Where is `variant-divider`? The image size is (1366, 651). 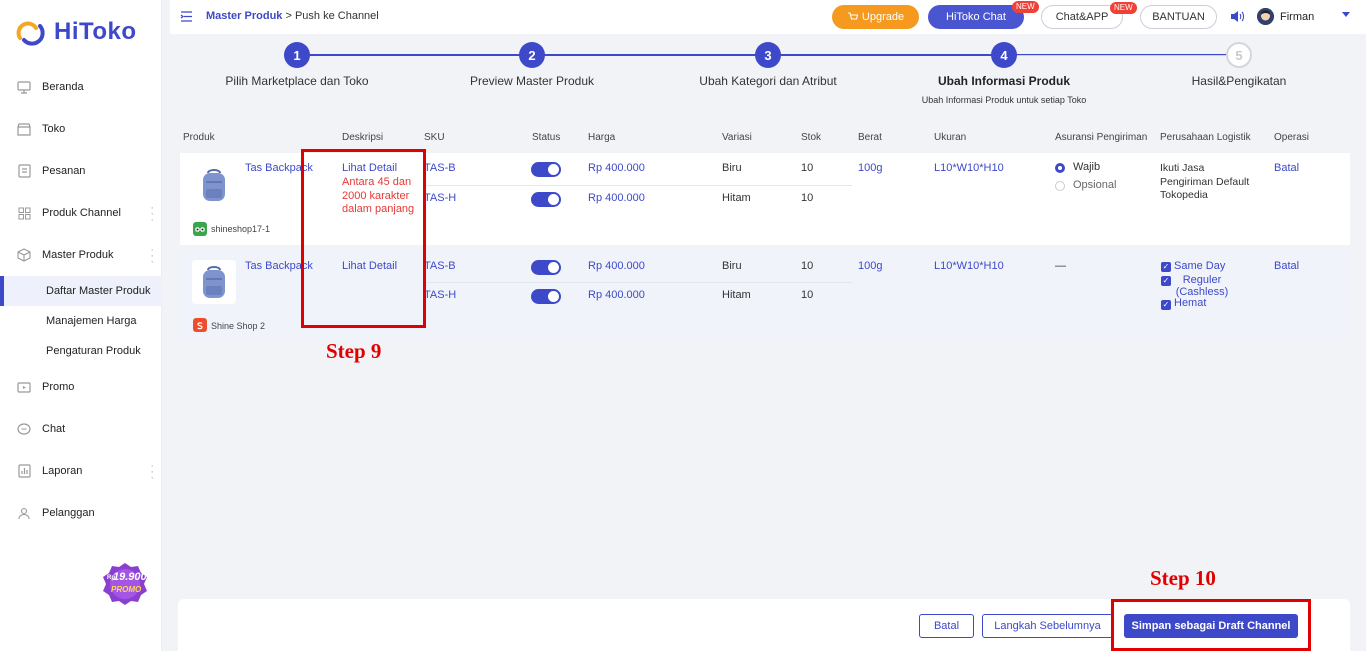
variant-divider is located at coordinates (638, 185).